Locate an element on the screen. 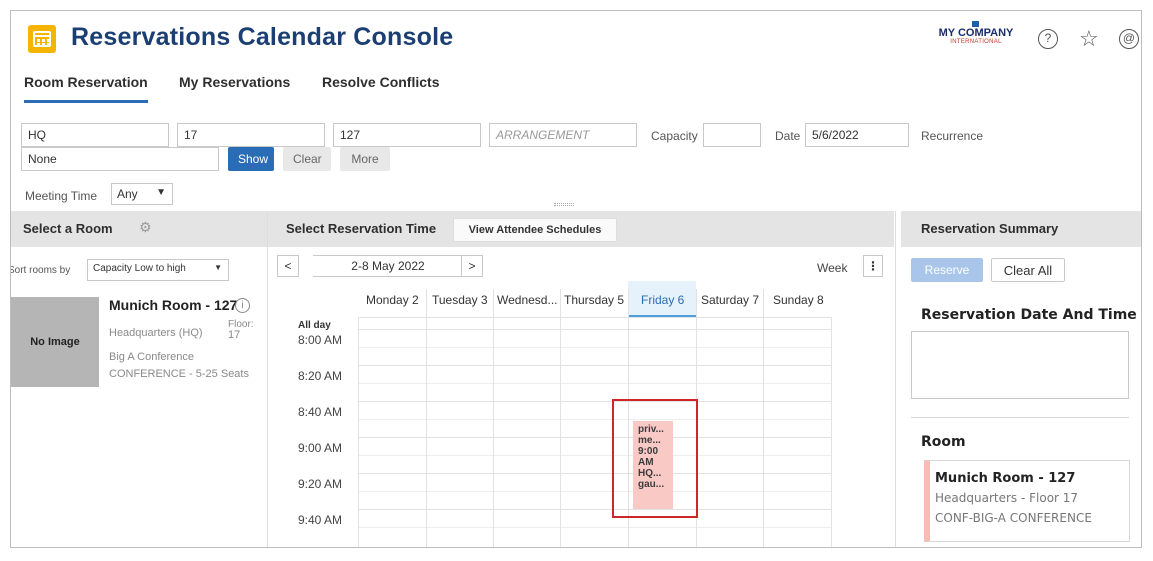 The height and width of the screenshot is (561, 1153). day-header: Sunday 8 is located at coordinates (798, 300).